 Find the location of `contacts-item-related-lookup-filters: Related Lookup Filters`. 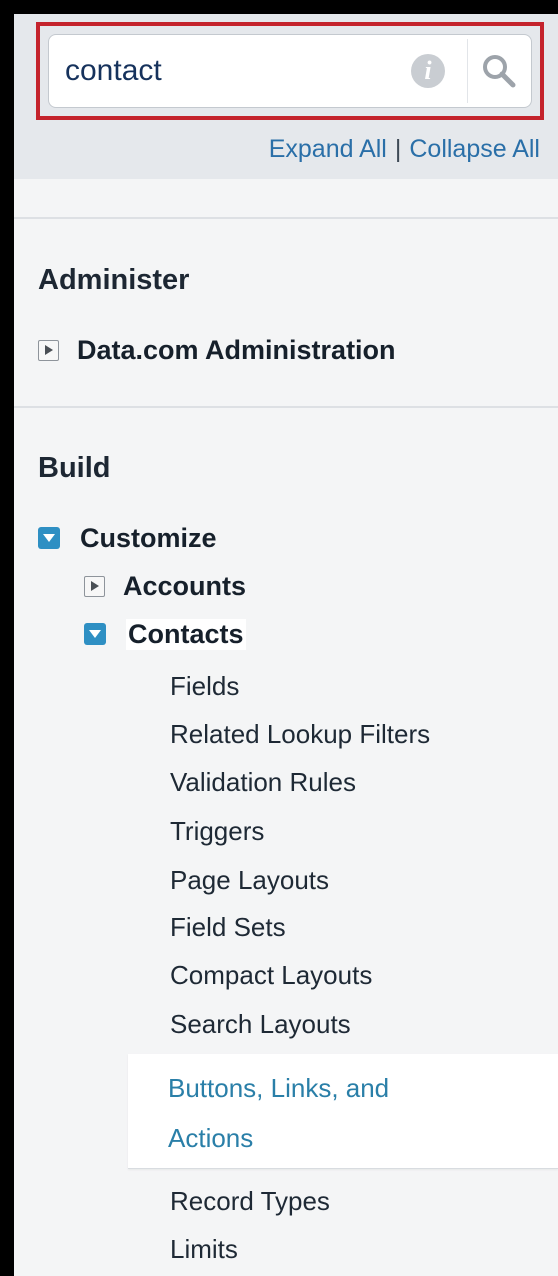

contacts-item-related-lookup-filters: Related Lookup Filters is located at coordinates (300, 734).